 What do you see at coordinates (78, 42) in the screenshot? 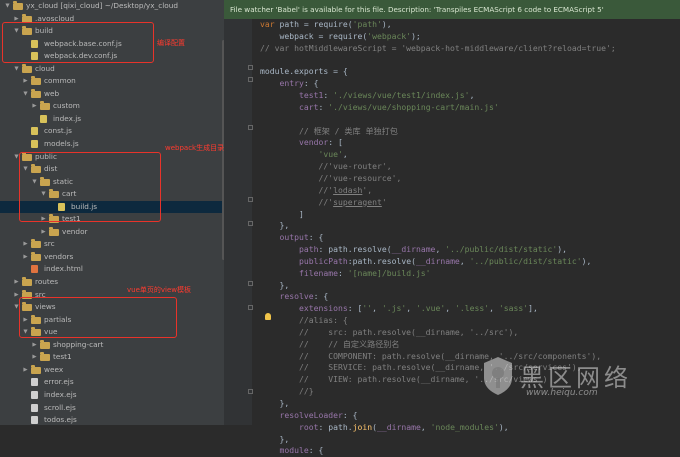
I see `build-annotation-box` at bounding box center [78, 42].